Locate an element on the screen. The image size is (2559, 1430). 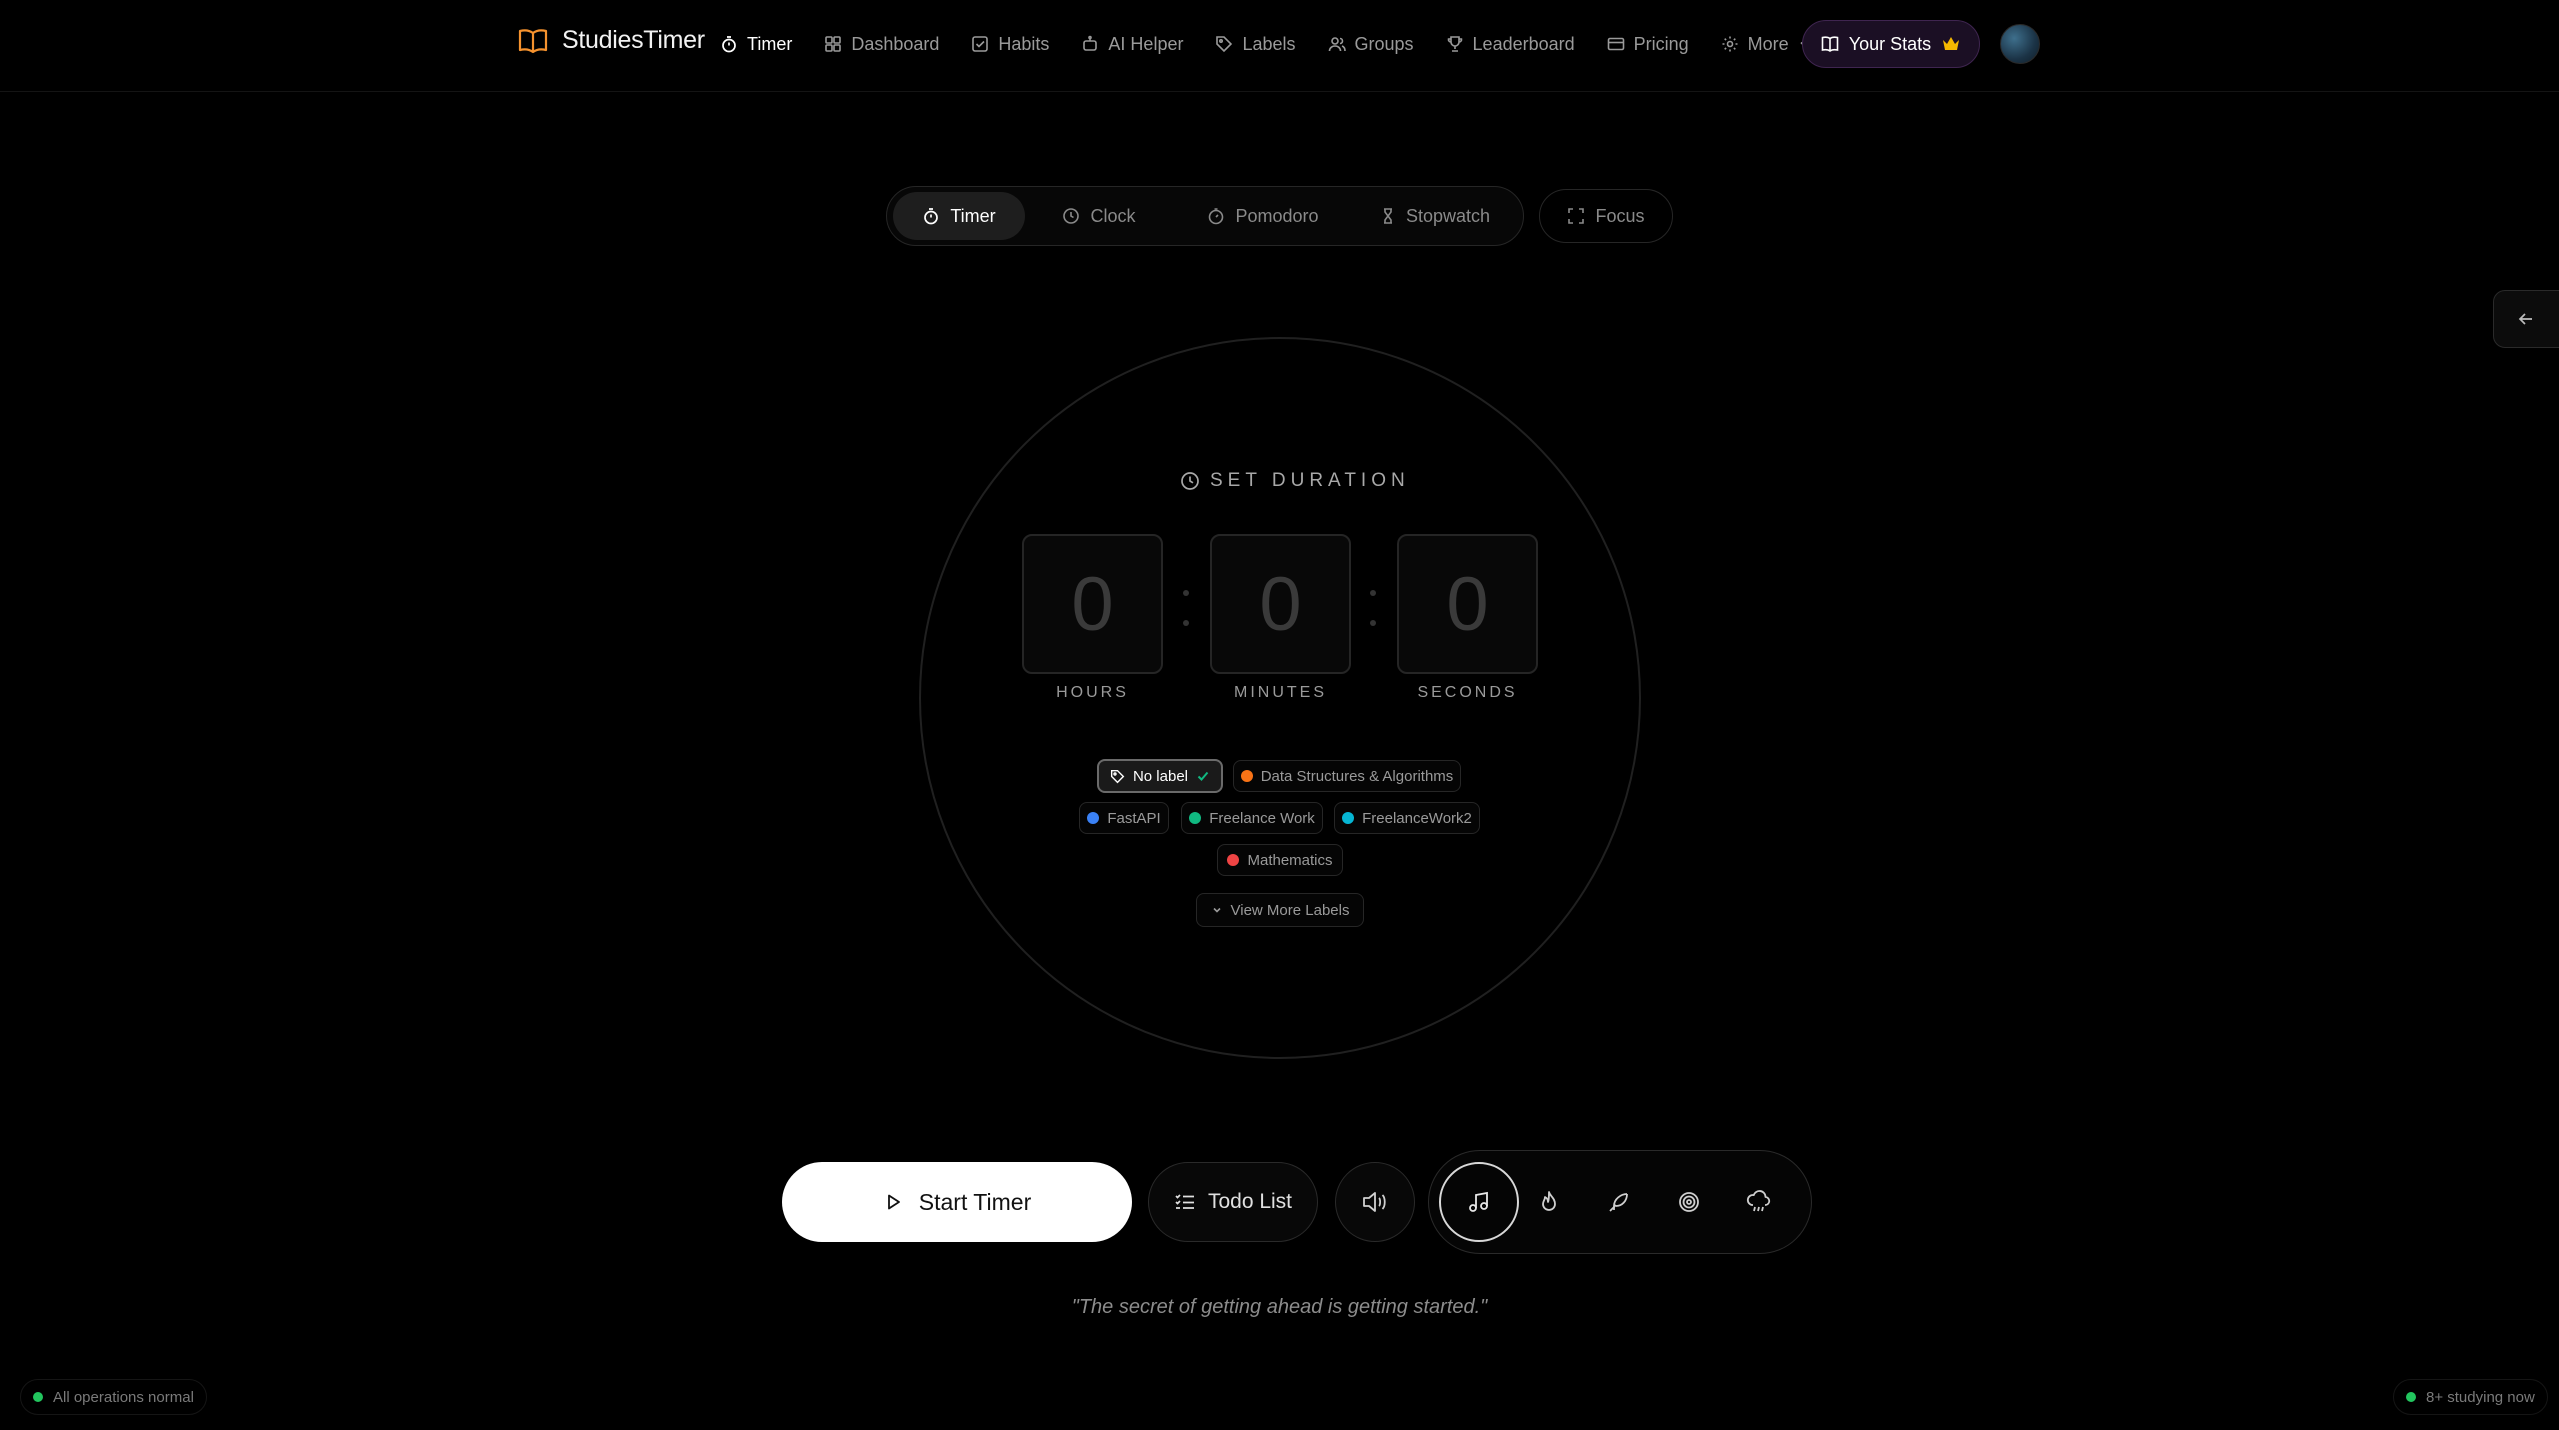
play-icon is located at coordinates (893, 1202).